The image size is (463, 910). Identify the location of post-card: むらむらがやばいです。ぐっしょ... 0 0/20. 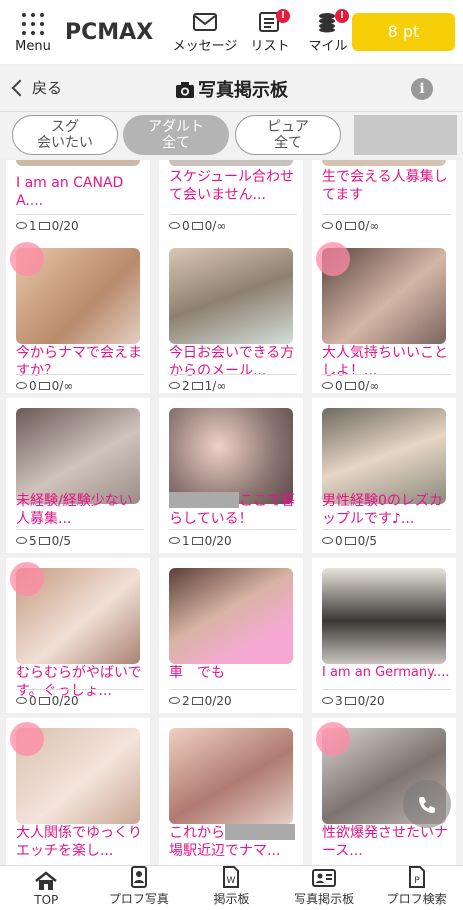
(78, 635).